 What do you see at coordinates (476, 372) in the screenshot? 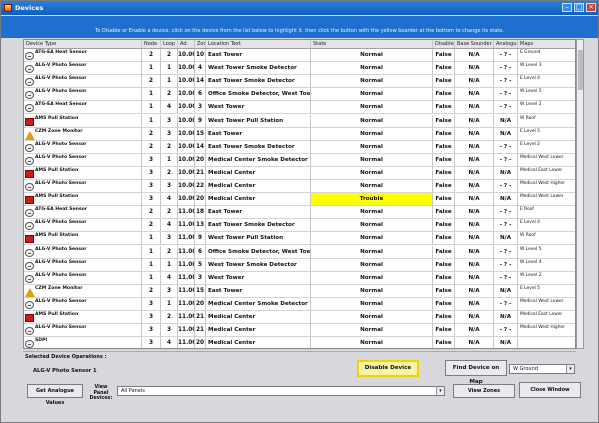
I see `find-device-on-map-button: Find Device on Map` at bounding box center [476, 372].